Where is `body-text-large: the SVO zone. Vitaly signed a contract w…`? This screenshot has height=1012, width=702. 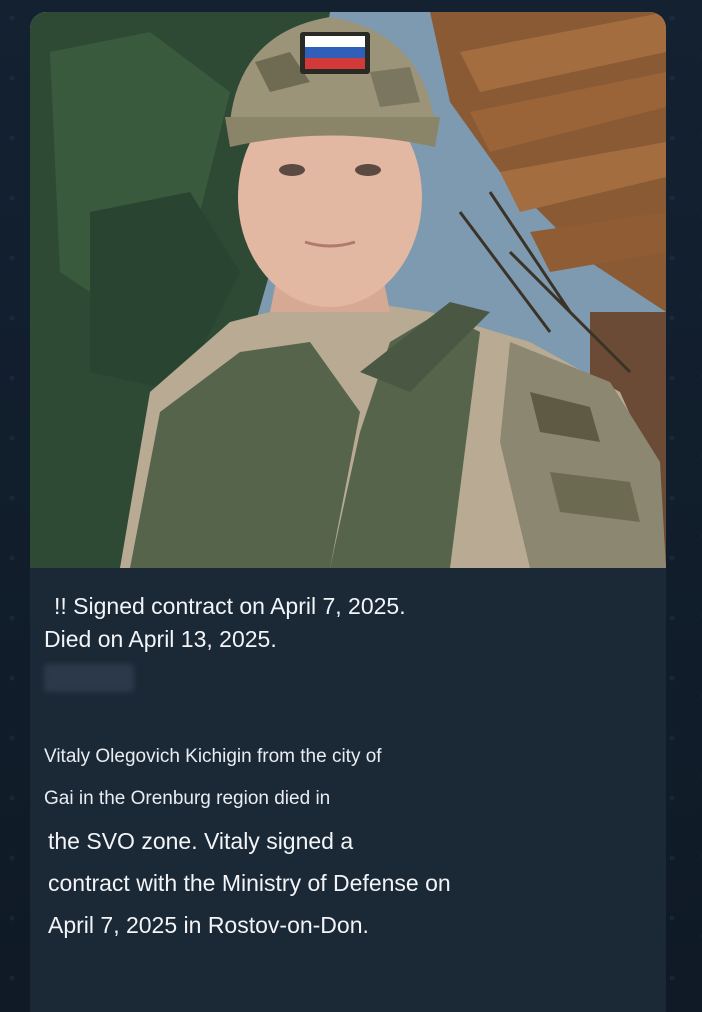 body-text-large: the SVO zone. Vitaly signed a contract w… is located at coordinates (348, 883).